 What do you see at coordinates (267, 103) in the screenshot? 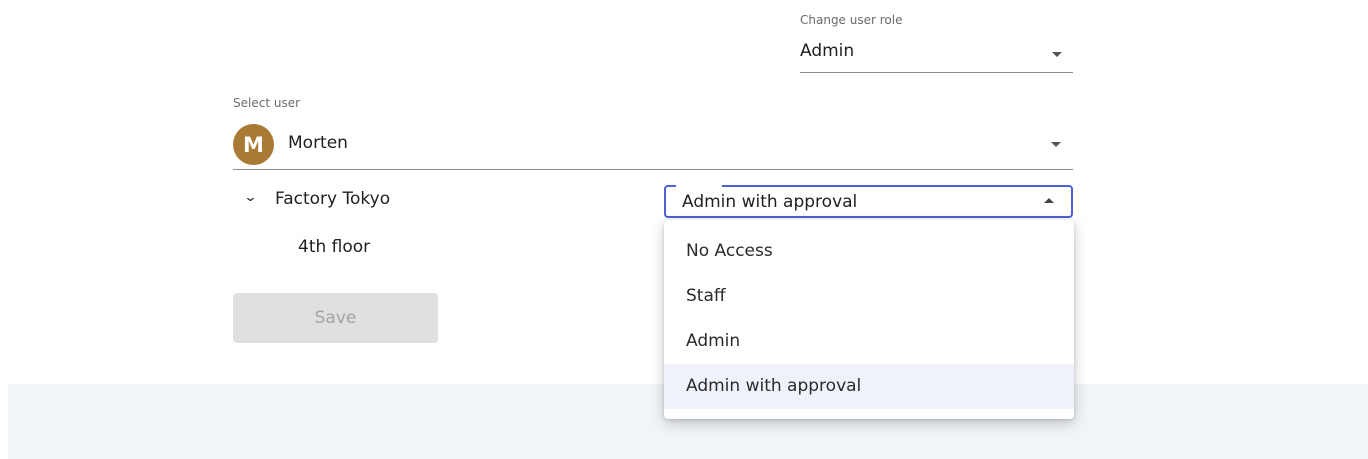
I see `select-user-label: Select user` at bounding box center [267, 103].